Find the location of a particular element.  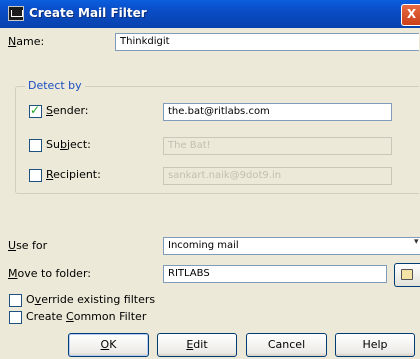

use-for-label: Use for is located at coordinates (28, 245).